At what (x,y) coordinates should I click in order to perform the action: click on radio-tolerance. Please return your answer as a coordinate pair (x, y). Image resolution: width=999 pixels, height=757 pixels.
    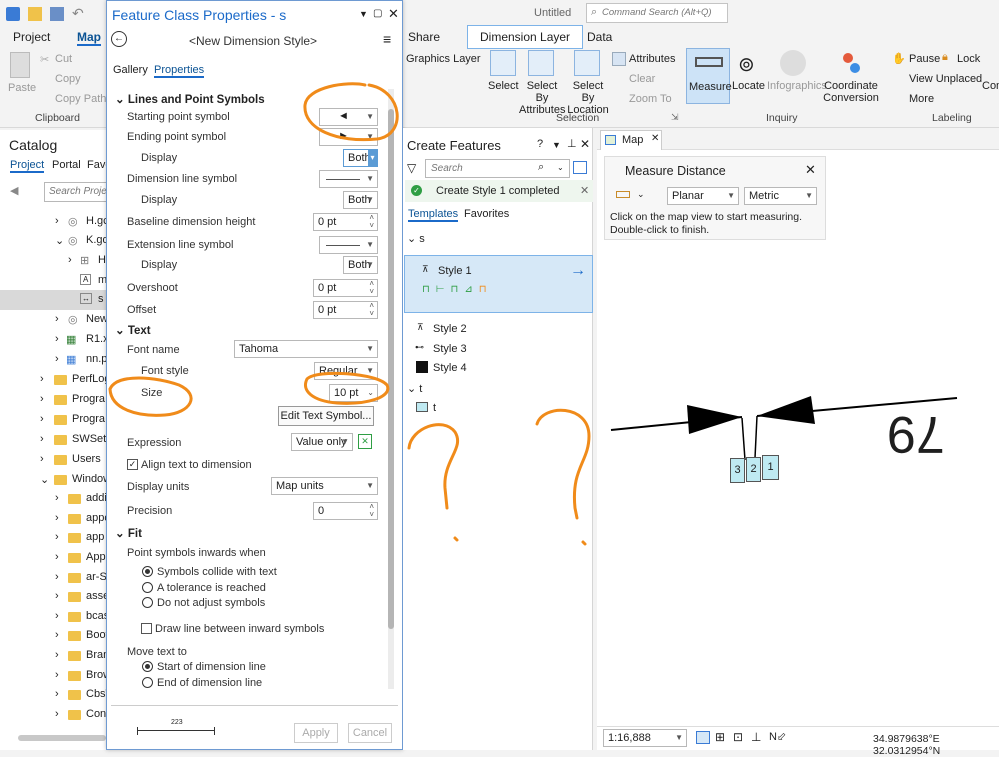
    Looking at the image, I should click on (147, 587).